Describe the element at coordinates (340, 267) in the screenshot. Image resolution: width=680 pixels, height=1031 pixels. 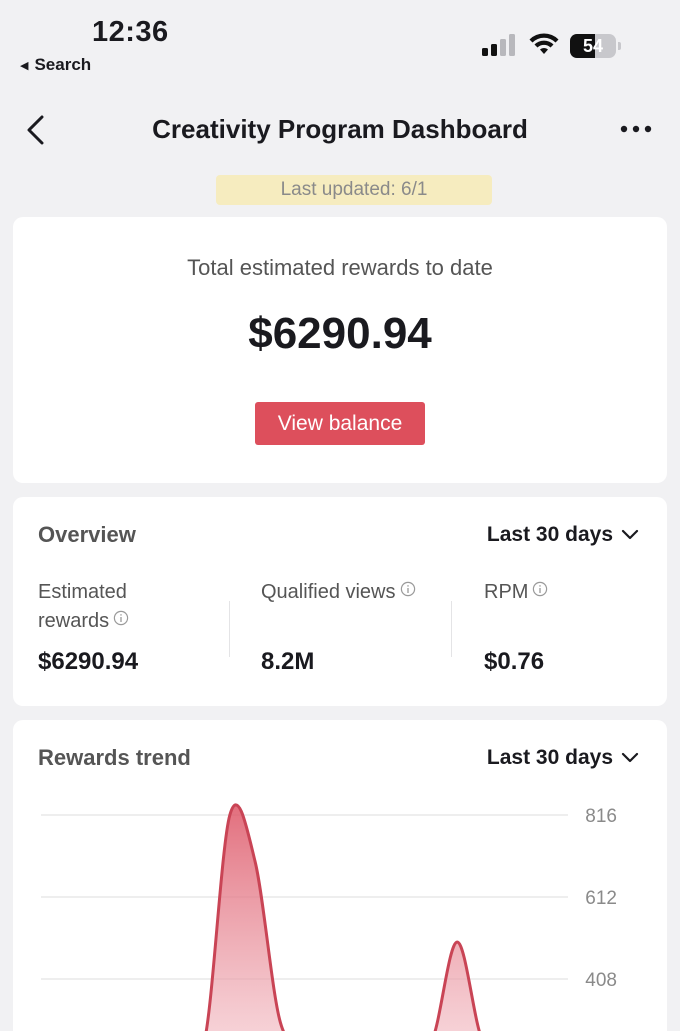
I see `total-rewards-label: Total estimated rewards to date` at that location.